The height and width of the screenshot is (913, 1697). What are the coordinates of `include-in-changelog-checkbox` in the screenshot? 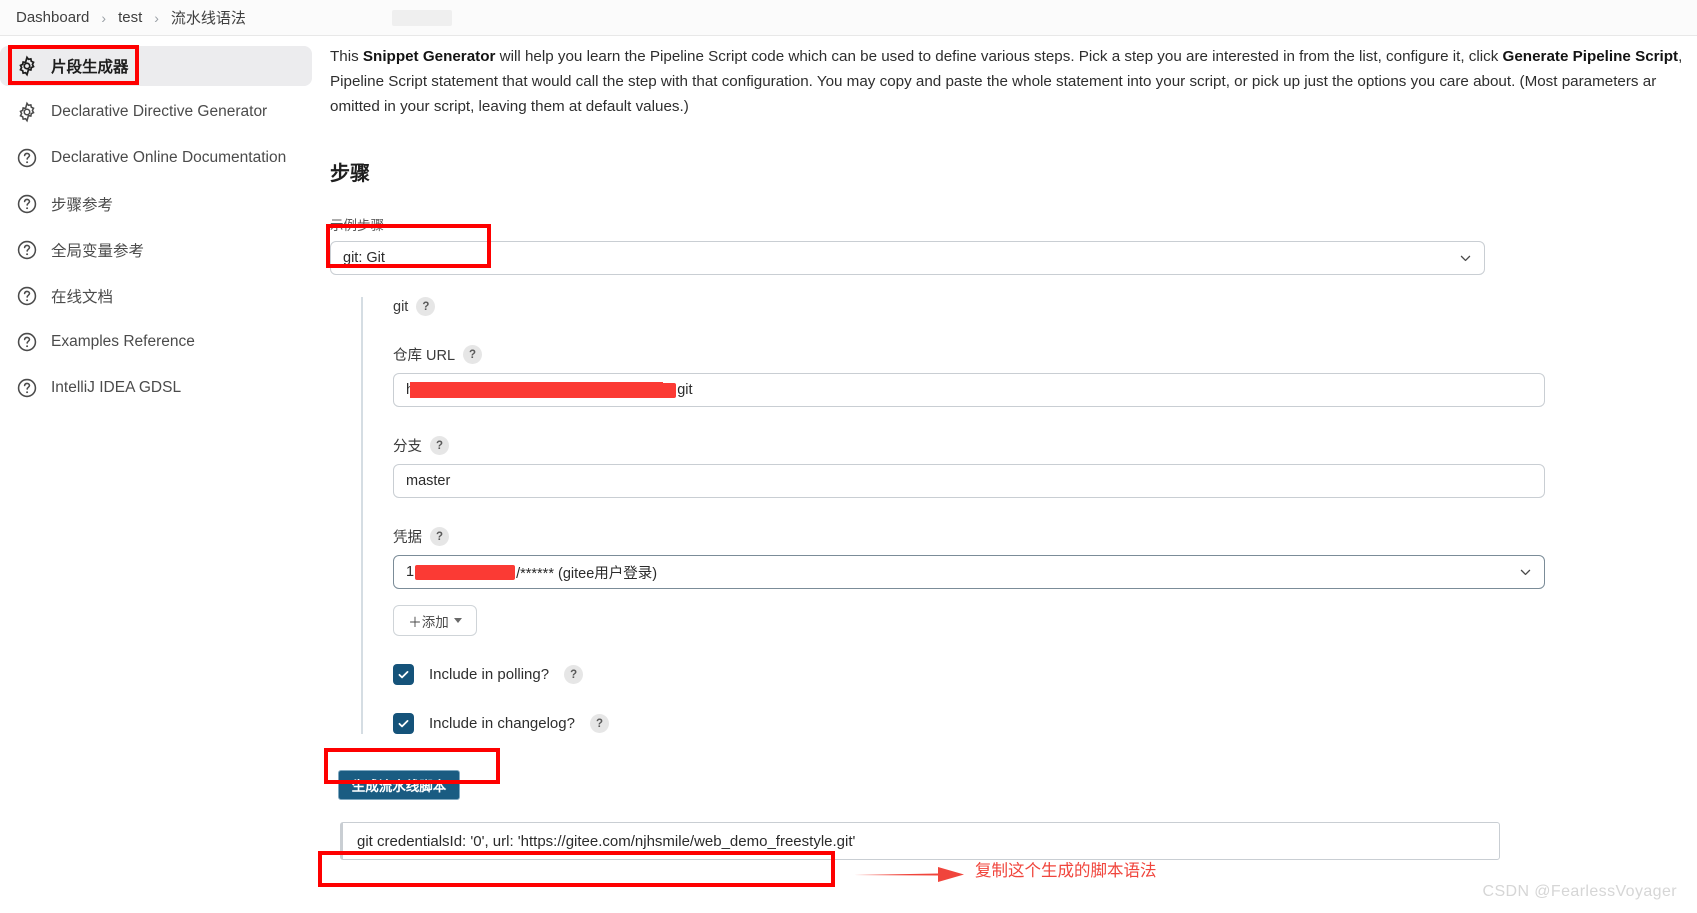 It's located at (403, 723).